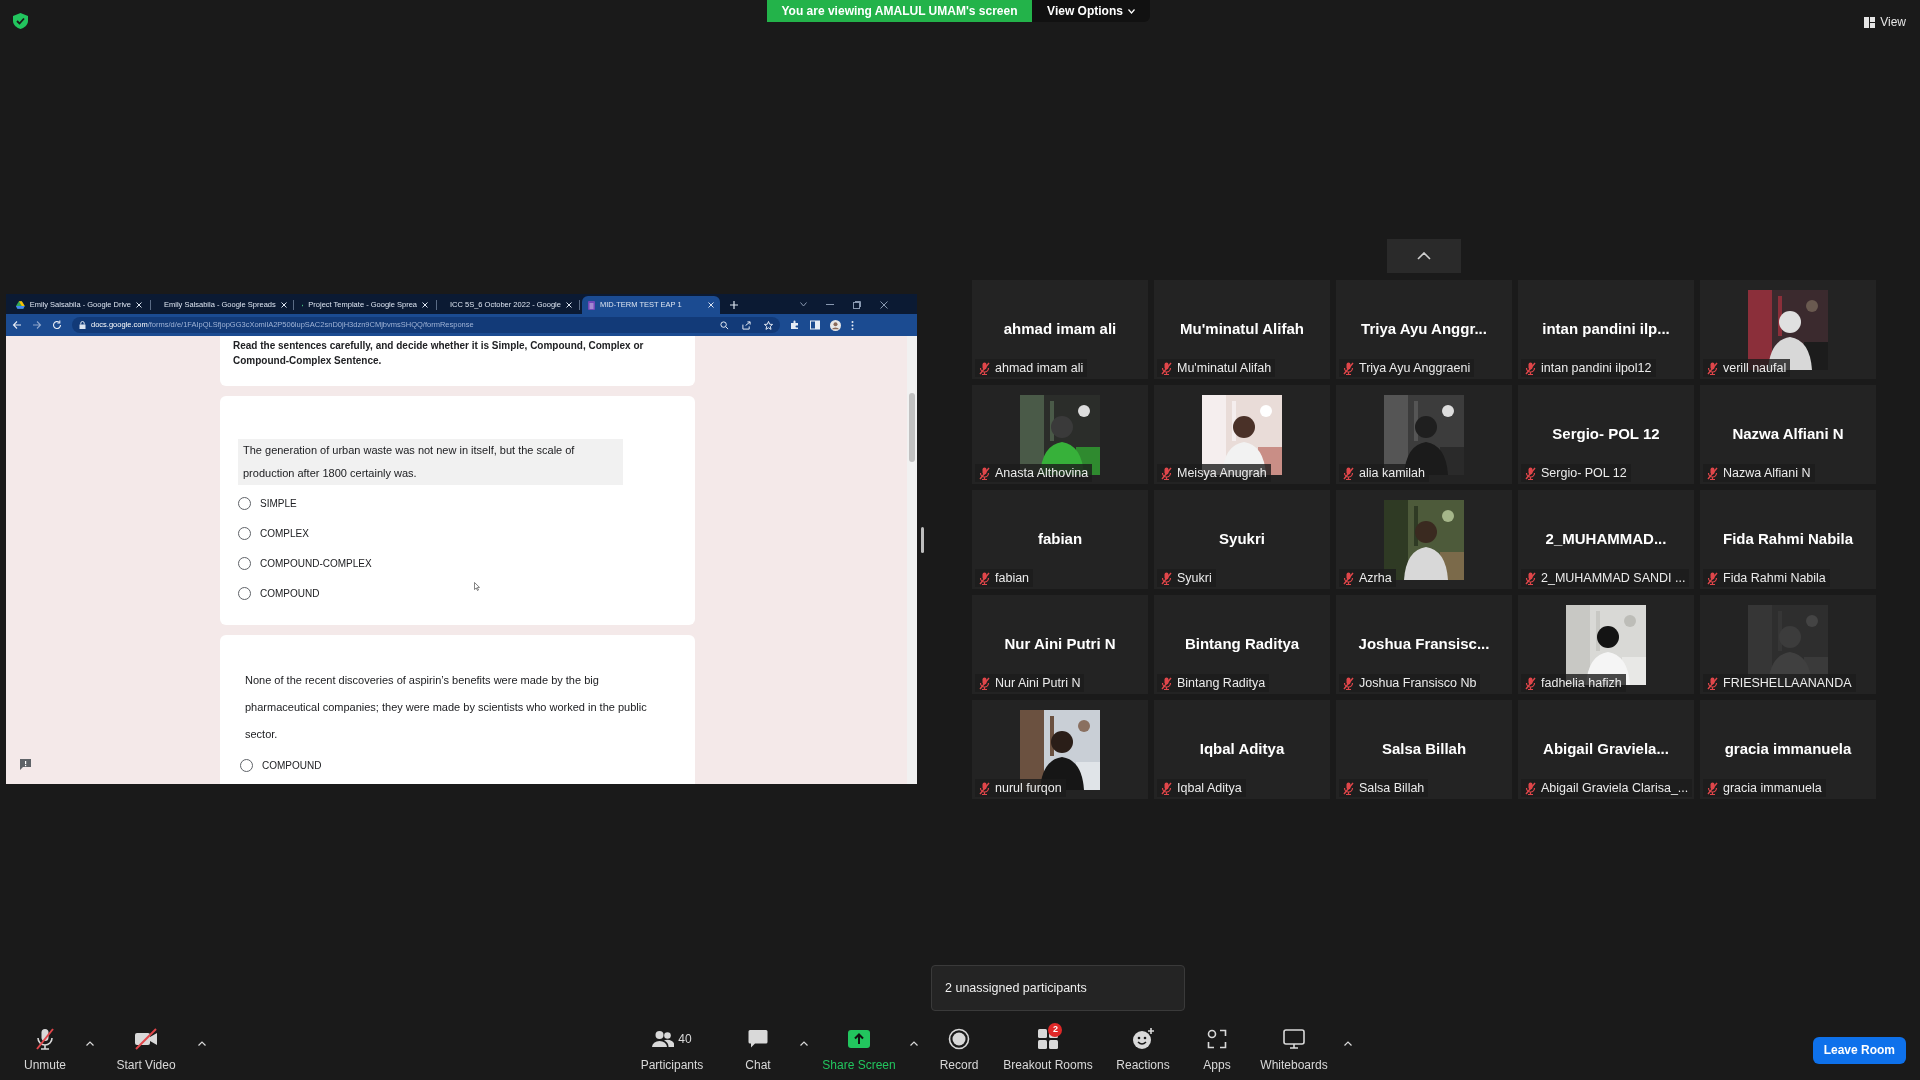  Describe the element at coordinates (1788, 644) in the screenshot. I see `participant-tile: FRIESHELLAANANDA` at that location.